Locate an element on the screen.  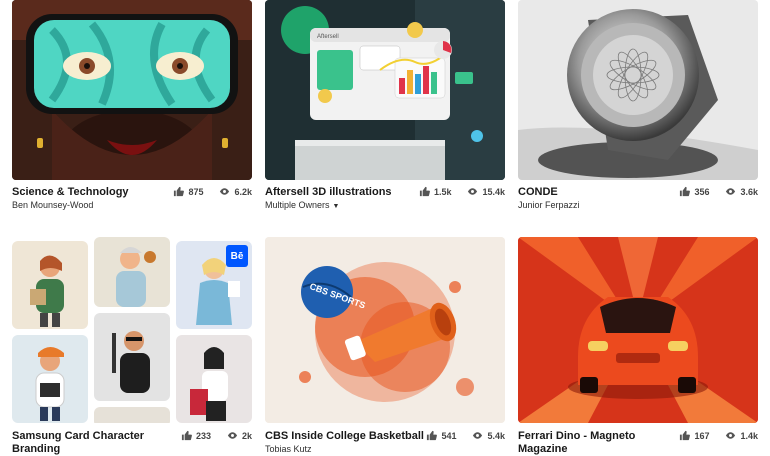
project-title: CONDE is located at coordinates (538, 192).